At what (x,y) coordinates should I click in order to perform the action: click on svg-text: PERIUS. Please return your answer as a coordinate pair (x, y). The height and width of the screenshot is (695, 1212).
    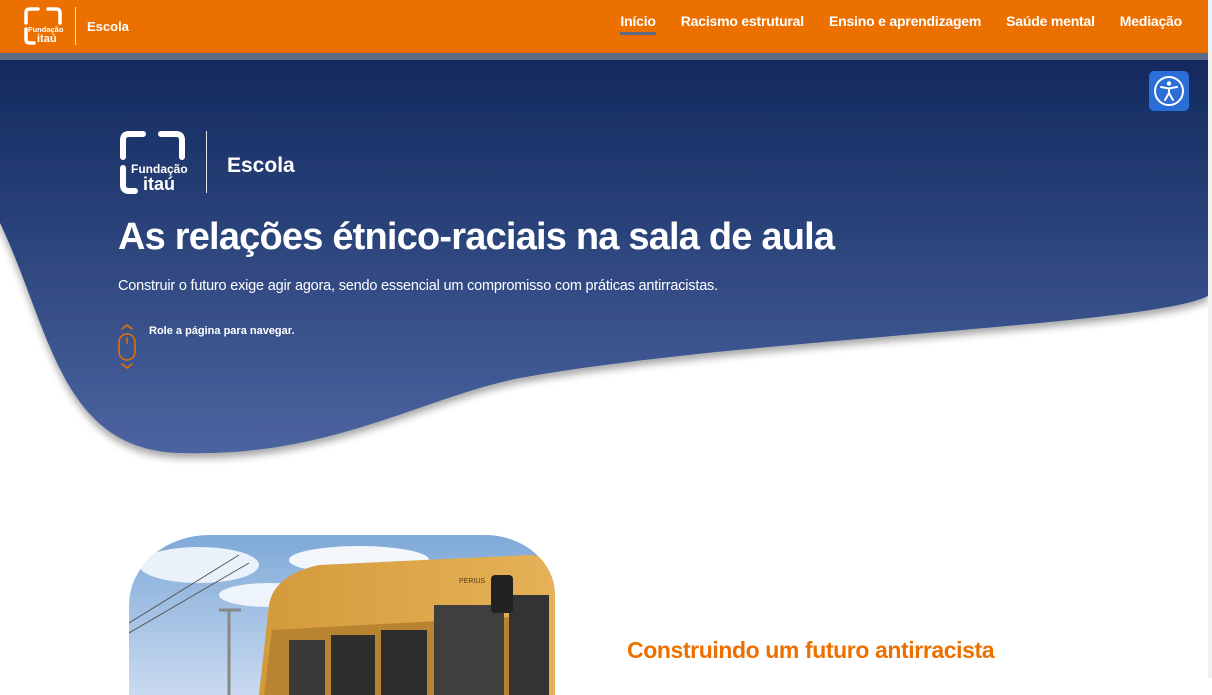
    Looking at the image, I should click on (472, 581).